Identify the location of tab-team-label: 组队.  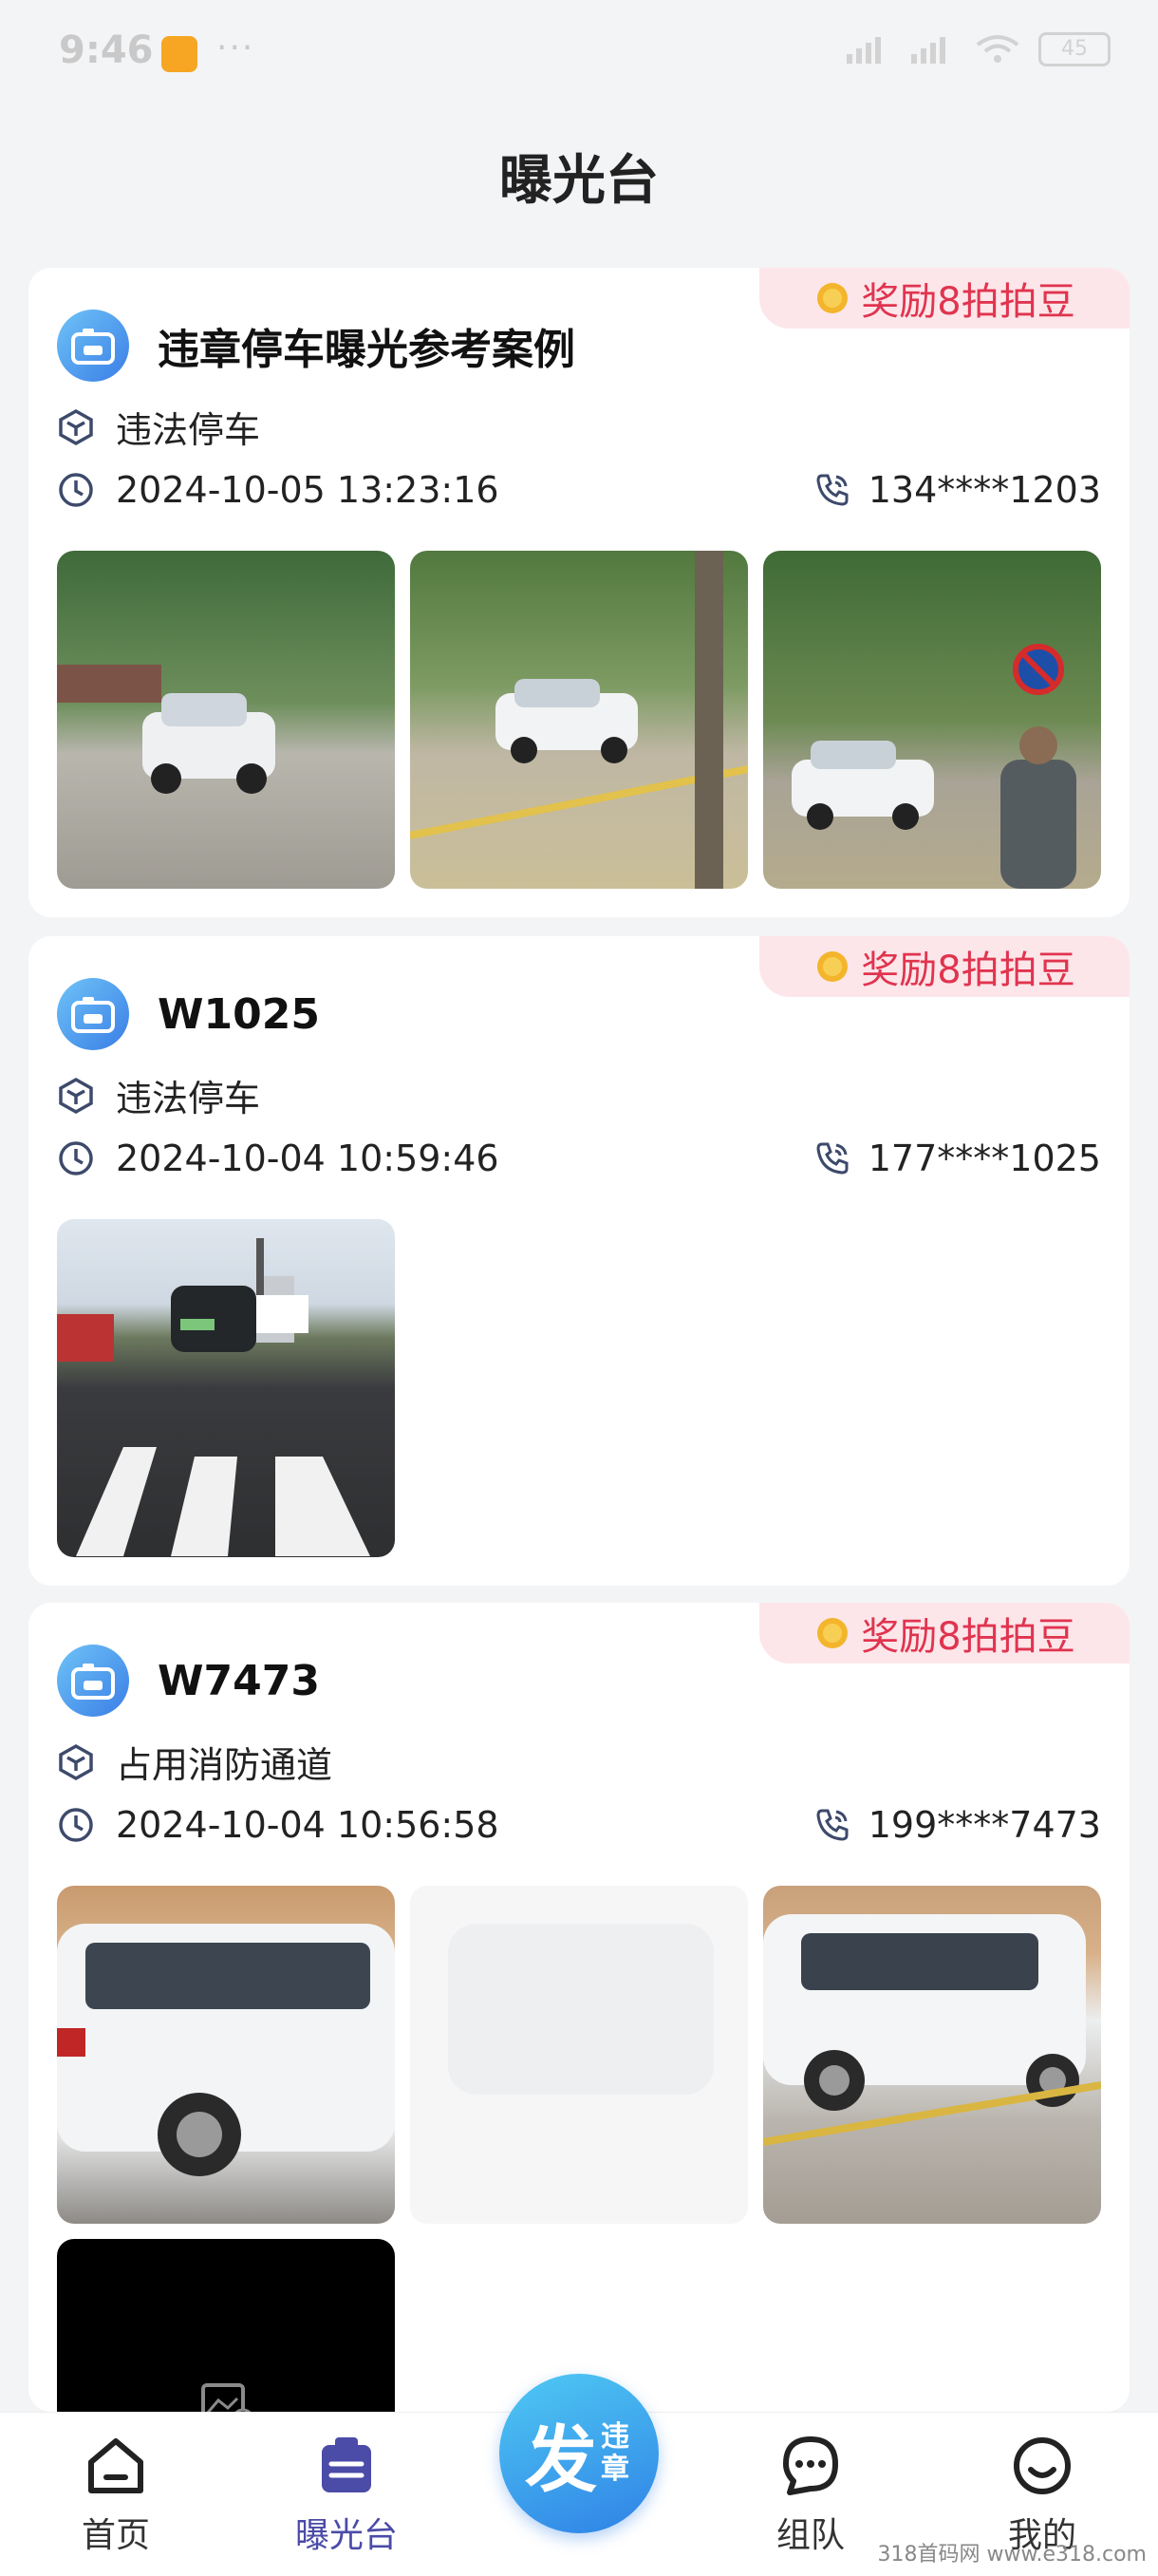
(810, 2535).